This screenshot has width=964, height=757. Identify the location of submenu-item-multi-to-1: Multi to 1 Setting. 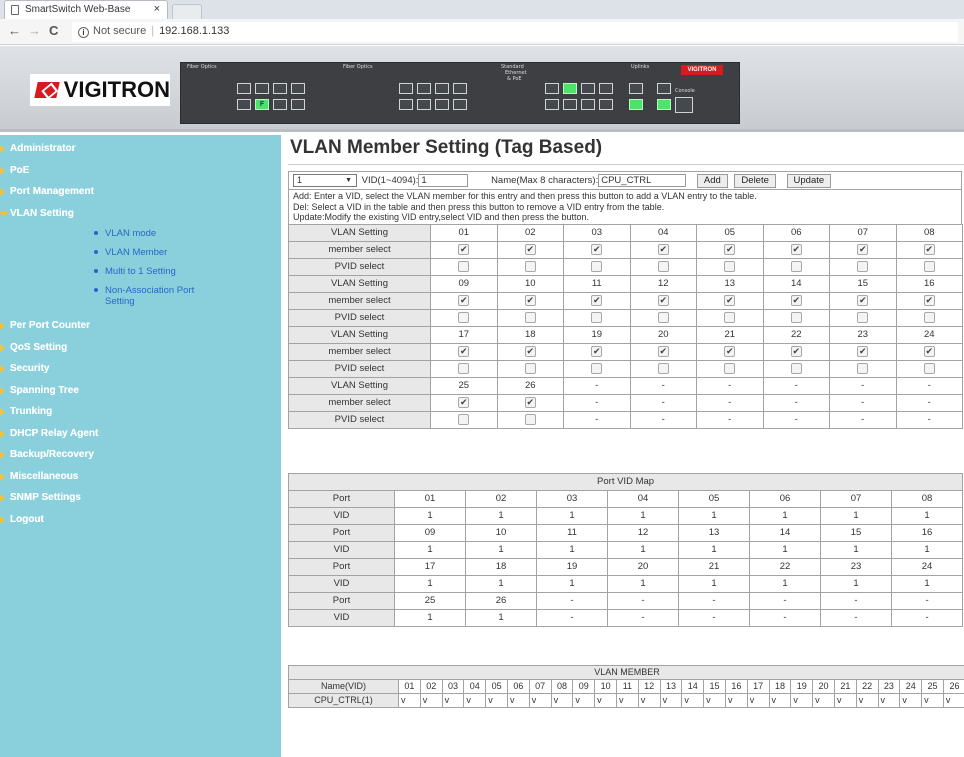
(187, 271).